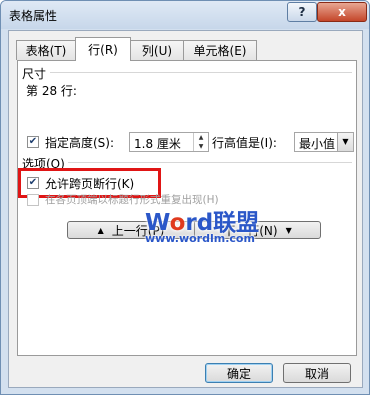 The width and height of the screenshot is (370, 395). Describe the element at coordinates (317, 144) in the screenshot. I see `row-height-rule-value: 最小值` at that location.